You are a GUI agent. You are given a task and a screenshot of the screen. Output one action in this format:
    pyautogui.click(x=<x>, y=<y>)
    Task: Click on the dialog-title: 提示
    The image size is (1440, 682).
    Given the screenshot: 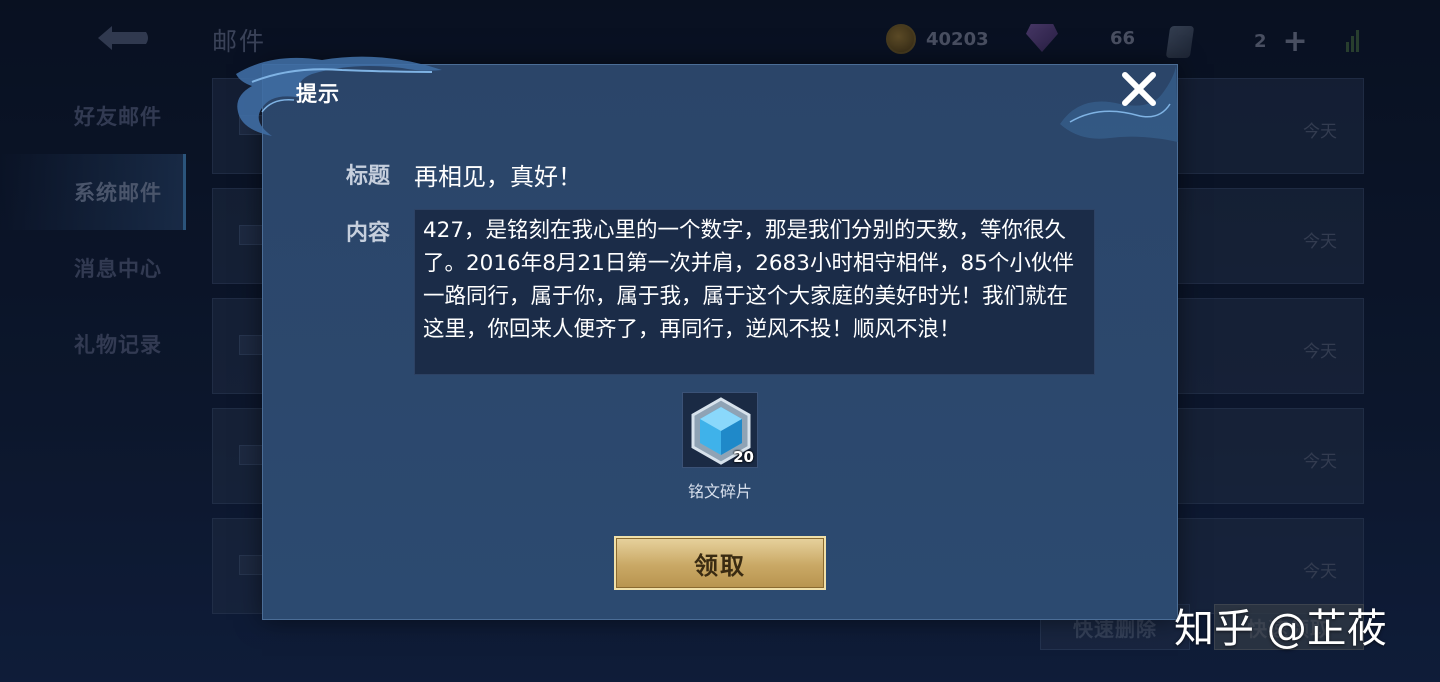 What is the action you would take?
    pyautogui.click(x=318, y=94)
    